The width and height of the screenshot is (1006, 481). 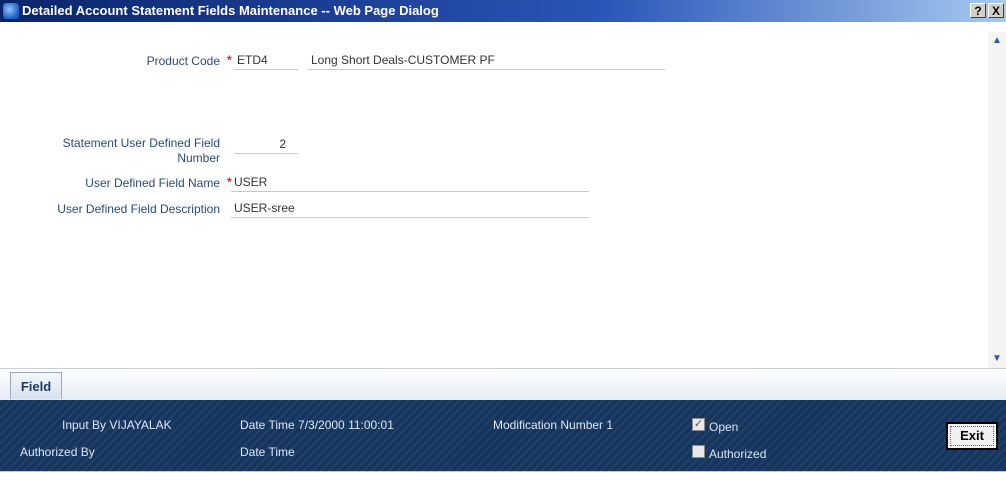 I want to click on modification-number-text: Modification Number 1, so click(x=553, y=425).